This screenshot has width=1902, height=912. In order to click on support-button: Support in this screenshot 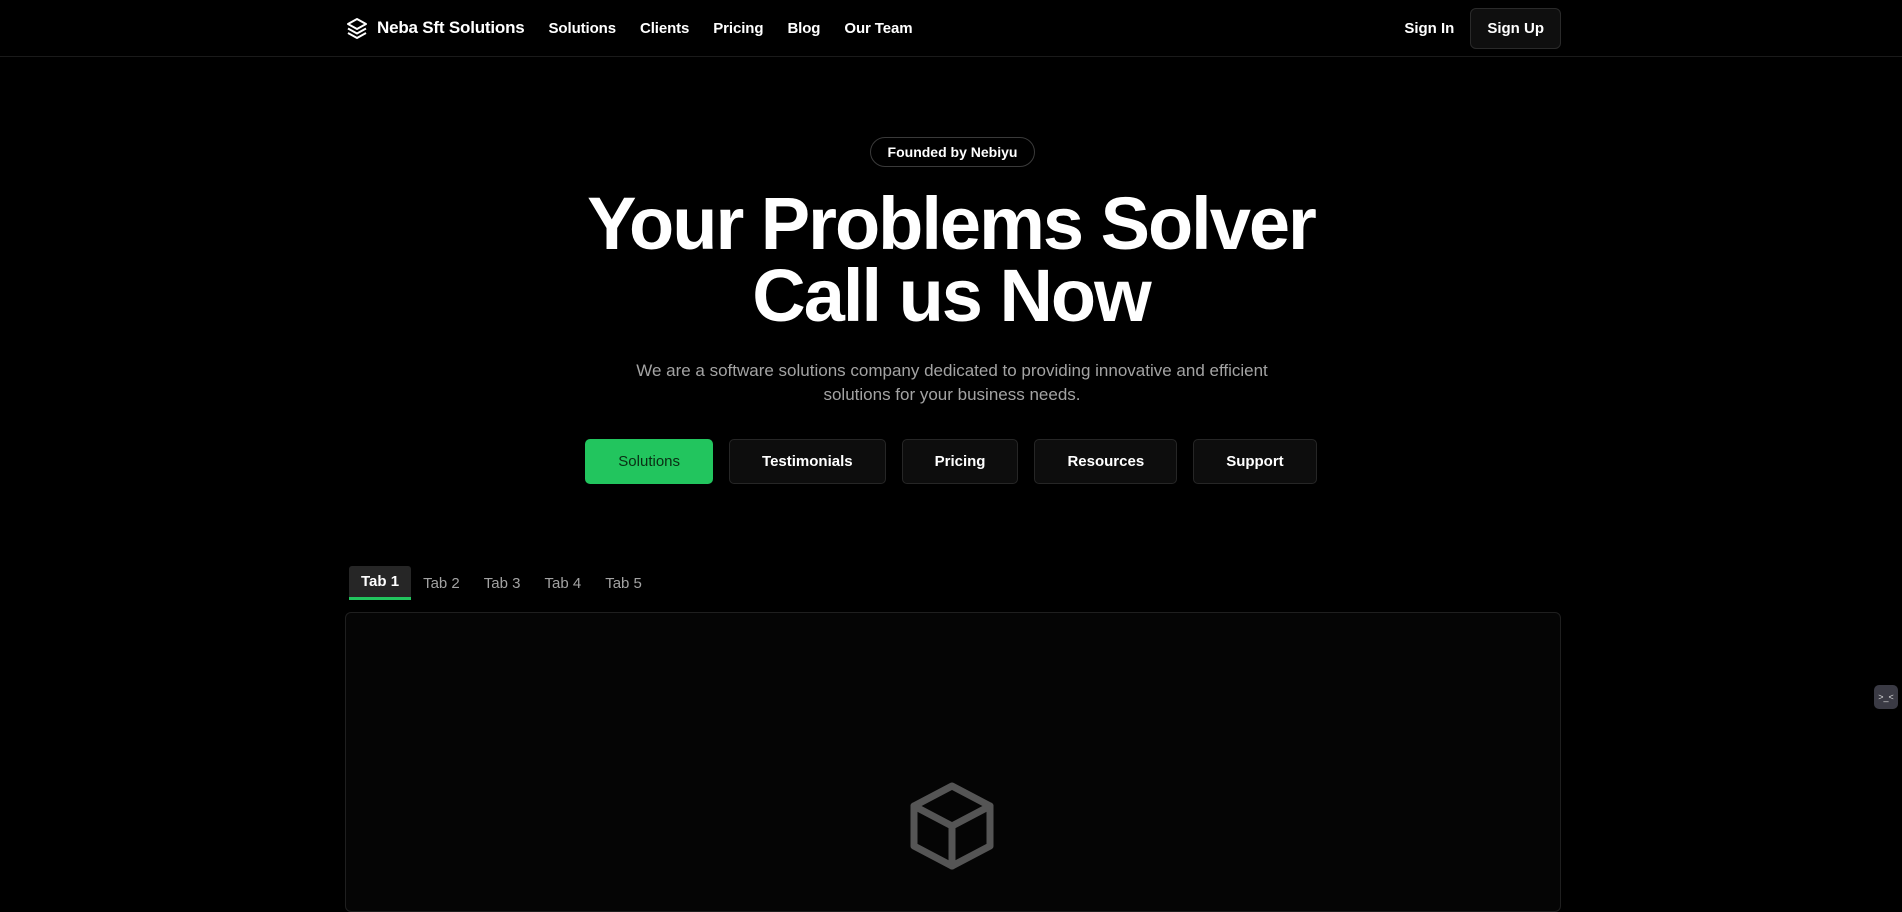, I will do `click(1255, 461)`.